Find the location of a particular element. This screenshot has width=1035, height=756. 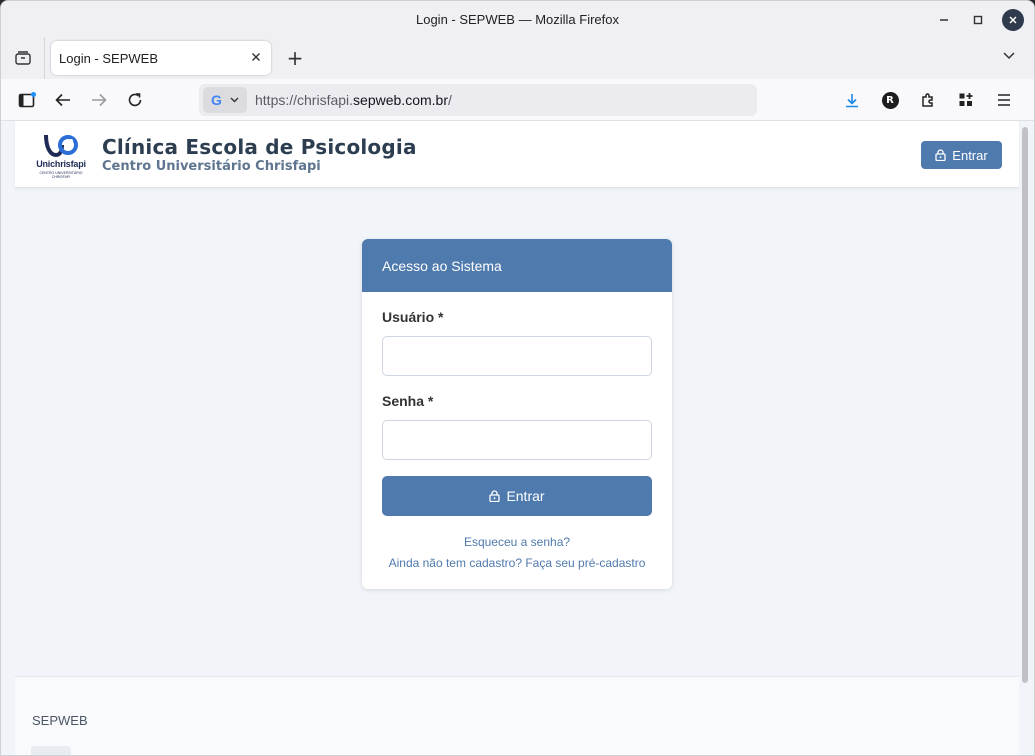

close-tab-icon is located at coordinates (256, 58).